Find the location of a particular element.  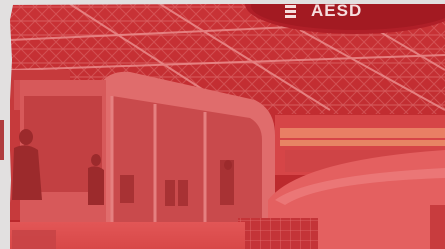

panel-grid is located at coordinates (278, 233).